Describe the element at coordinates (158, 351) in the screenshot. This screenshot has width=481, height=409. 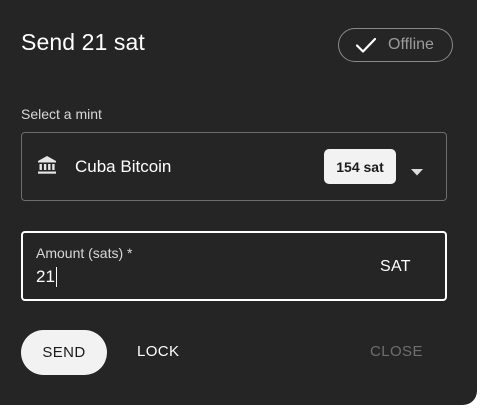
I see `lock-button: LOCK` at that location.